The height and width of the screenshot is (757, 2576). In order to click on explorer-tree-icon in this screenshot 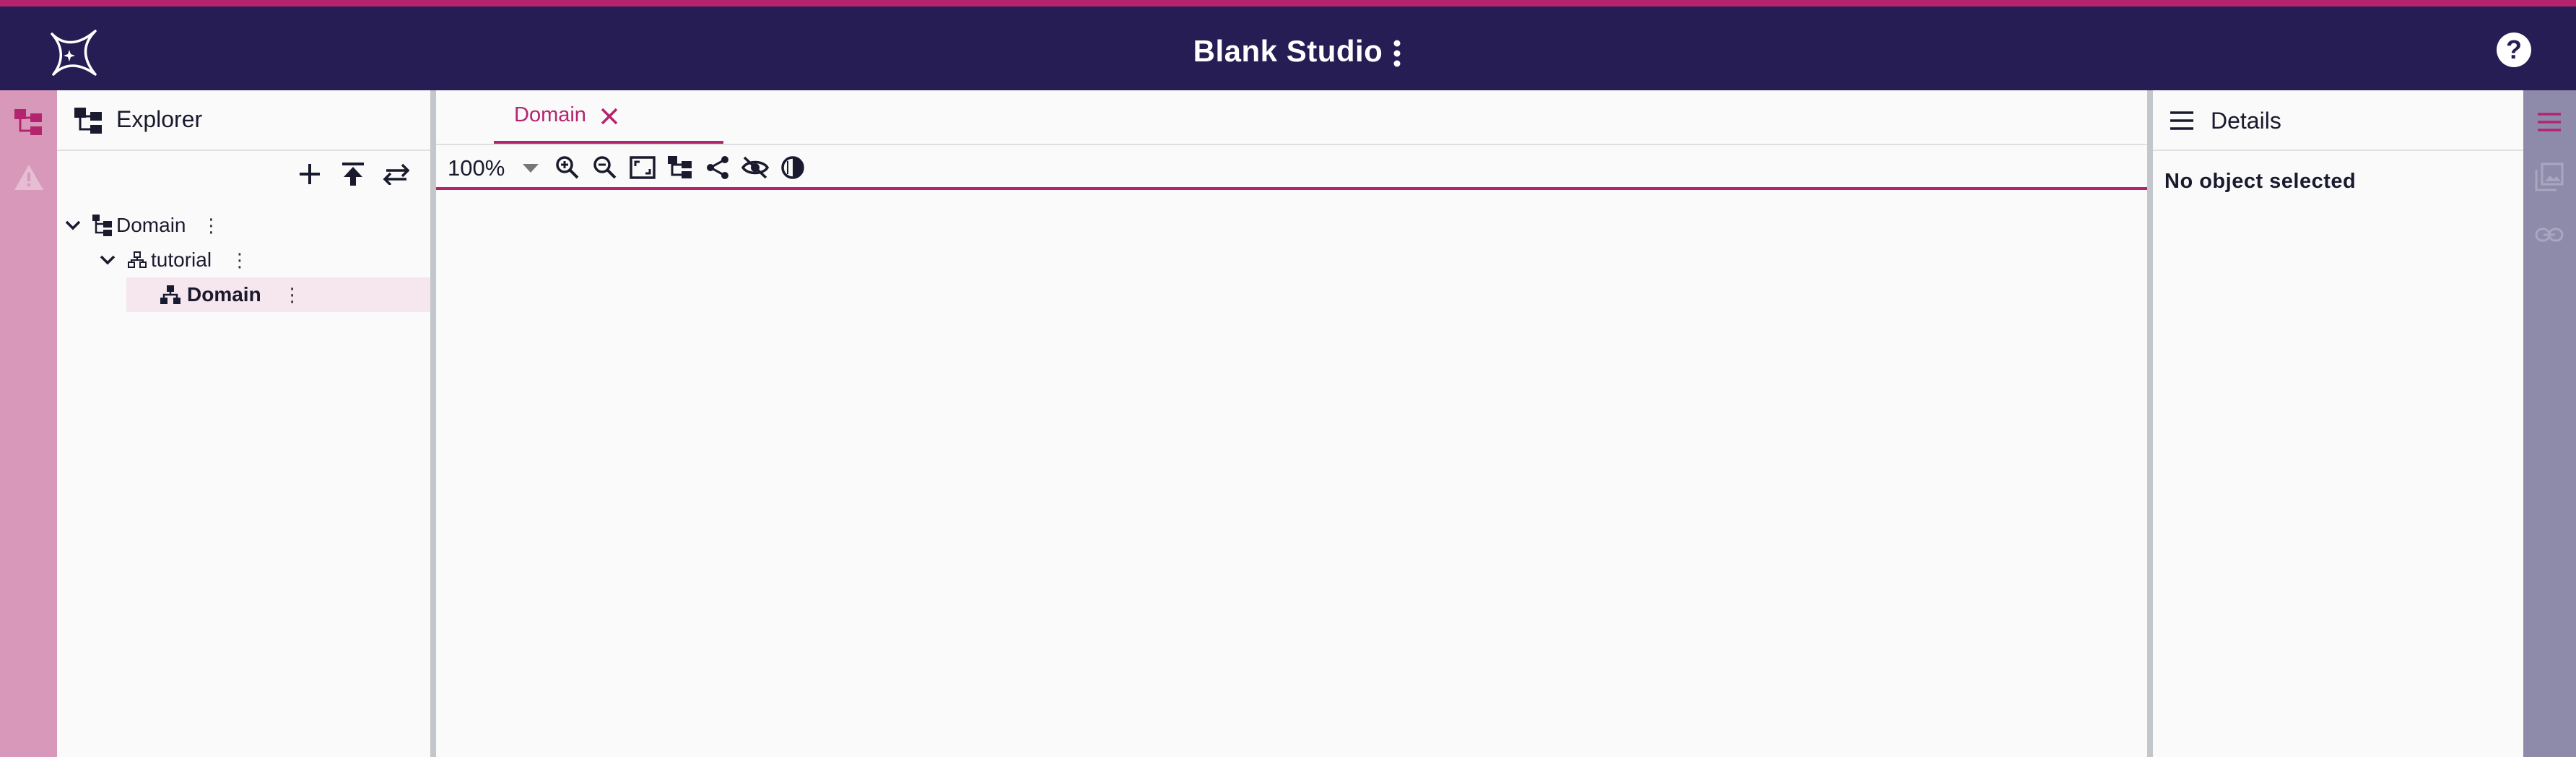, I will do `click(88, 120)`.